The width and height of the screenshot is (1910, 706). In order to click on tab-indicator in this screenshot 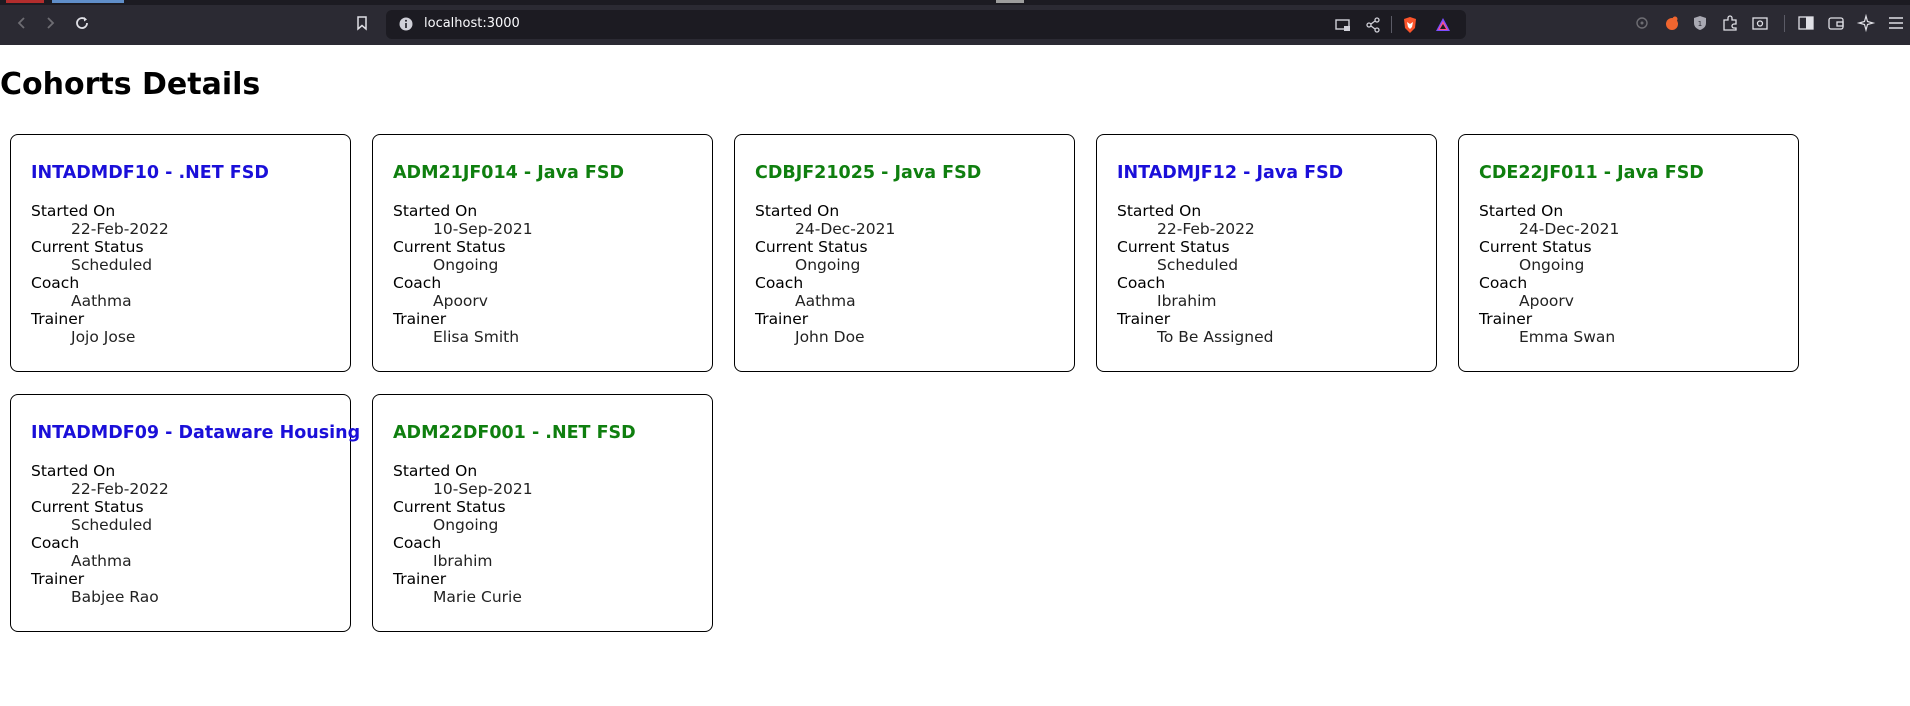, I will do `click(25, 1)`.